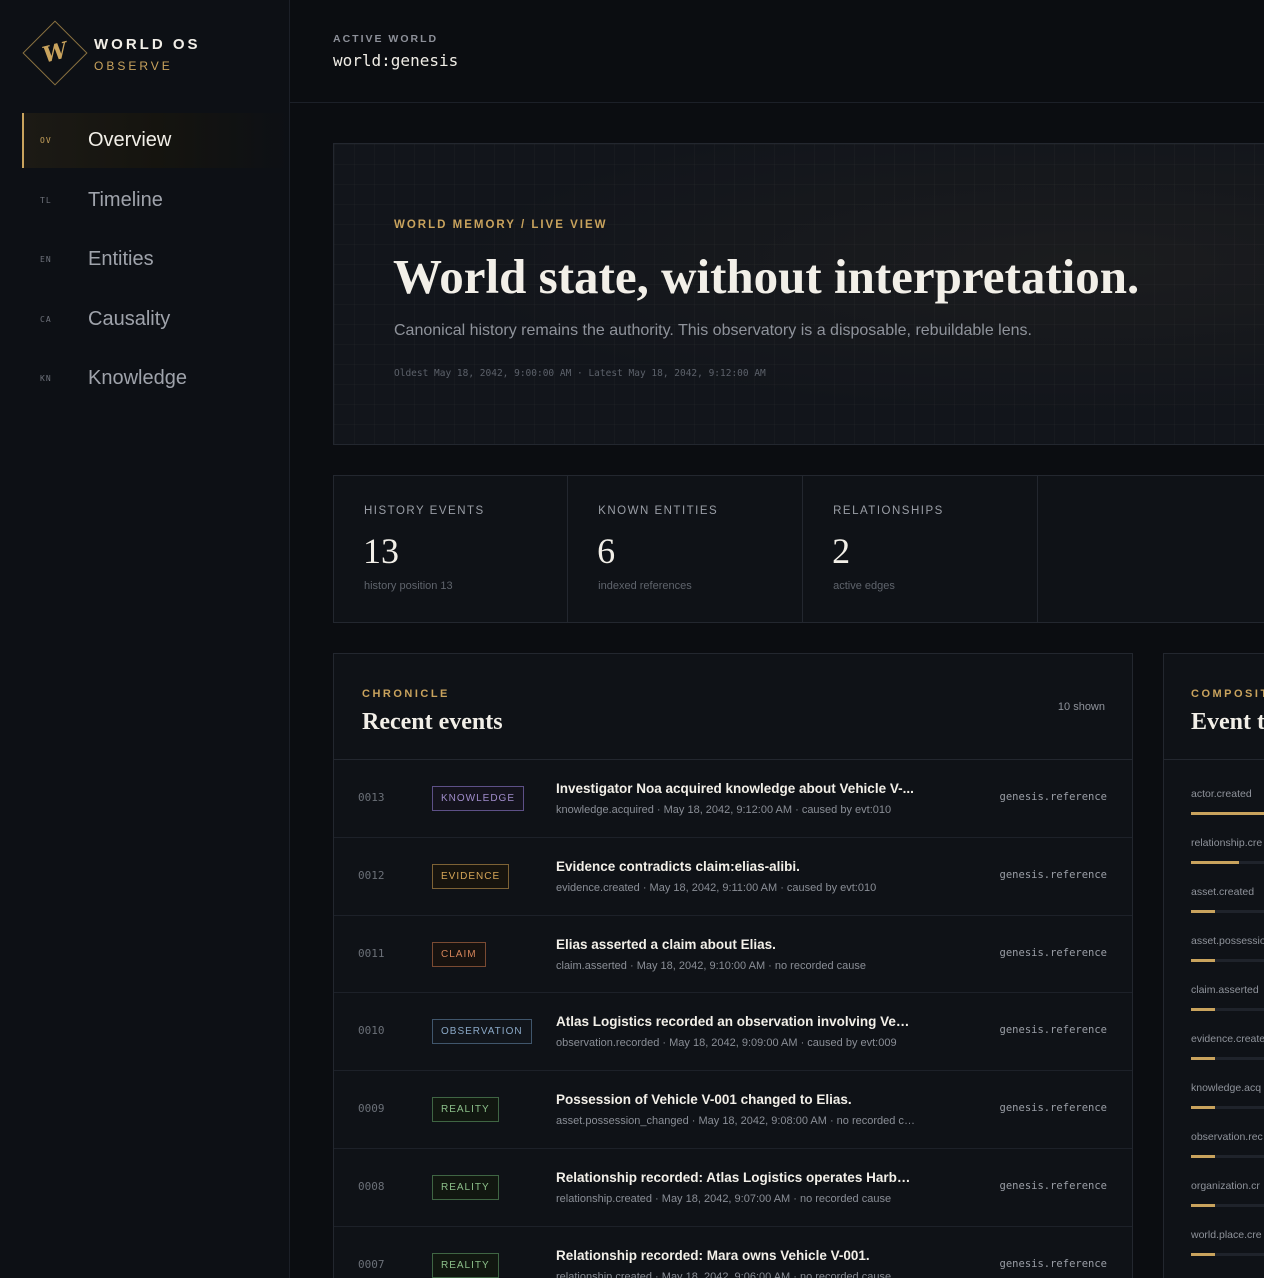 The width and height of the screenshot is (1264, 1278). I want to click on composition-item: asset.possessio, so click(1227, 959).